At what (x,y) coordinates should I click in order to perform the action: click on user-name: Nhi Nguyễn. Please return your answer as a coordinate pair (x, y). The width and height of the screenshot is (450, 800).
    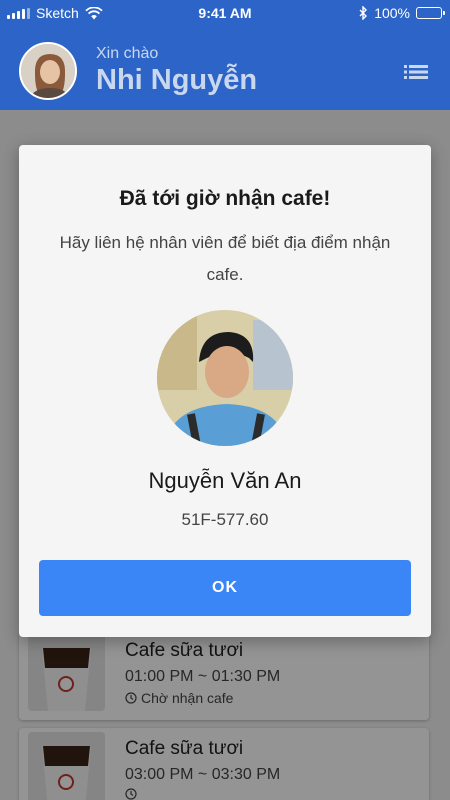
    Looking at the image, I should click on (177, 80).